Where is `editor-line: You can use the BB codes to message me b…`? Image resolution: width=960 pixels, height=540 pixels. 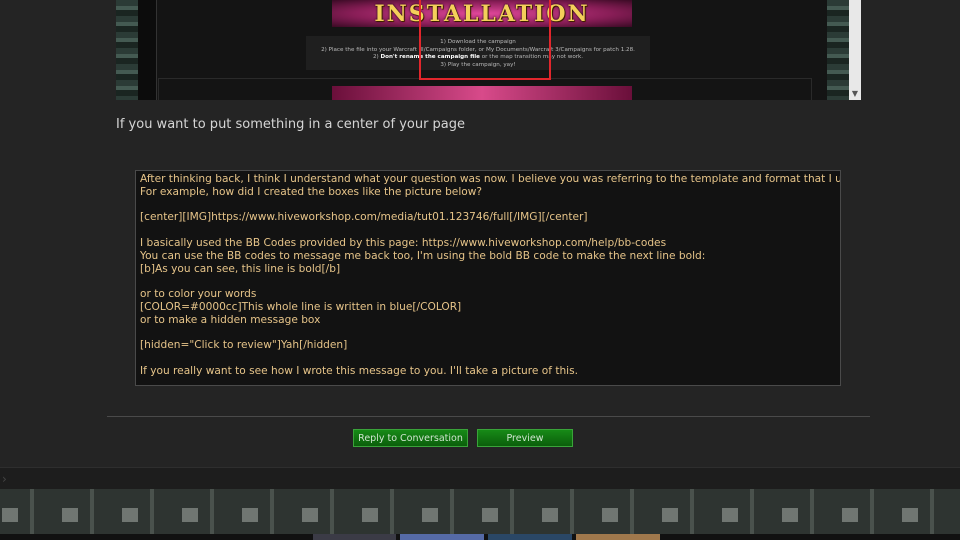 editor-line: You can use the BB codes to message me b… is located at coordinates (423, 255).